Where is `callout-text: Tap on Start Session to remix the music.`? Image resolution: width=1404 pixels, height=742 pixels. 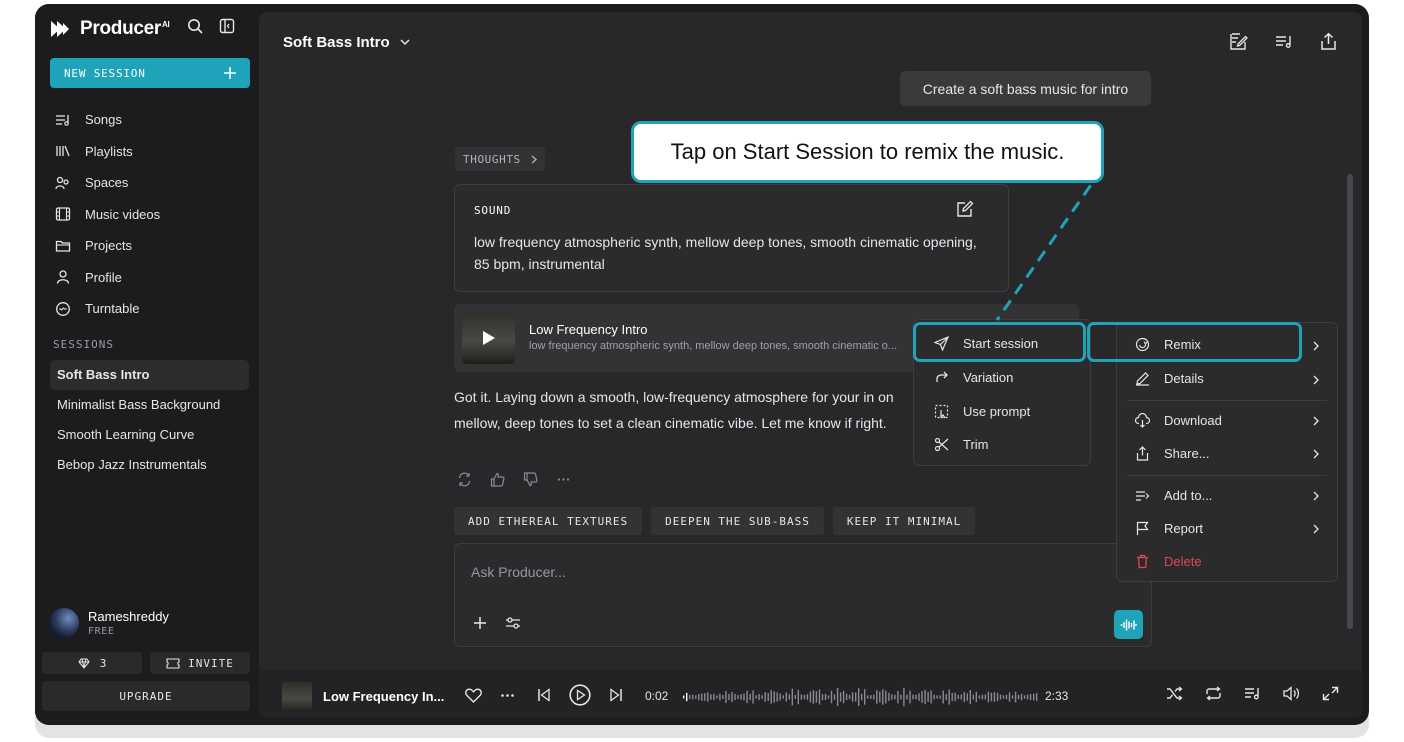 callout-text: Tap on Start Session to remix the music. is located at coordinates (867, 151).